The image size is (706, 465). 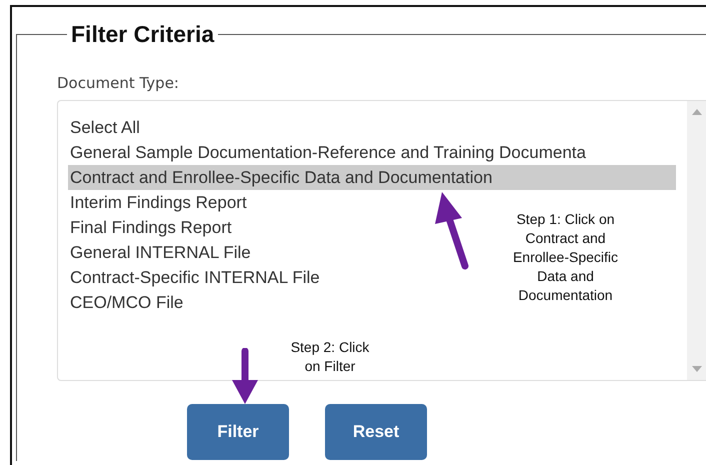 I want to click on scrollbar, so click(x=696, y=240).